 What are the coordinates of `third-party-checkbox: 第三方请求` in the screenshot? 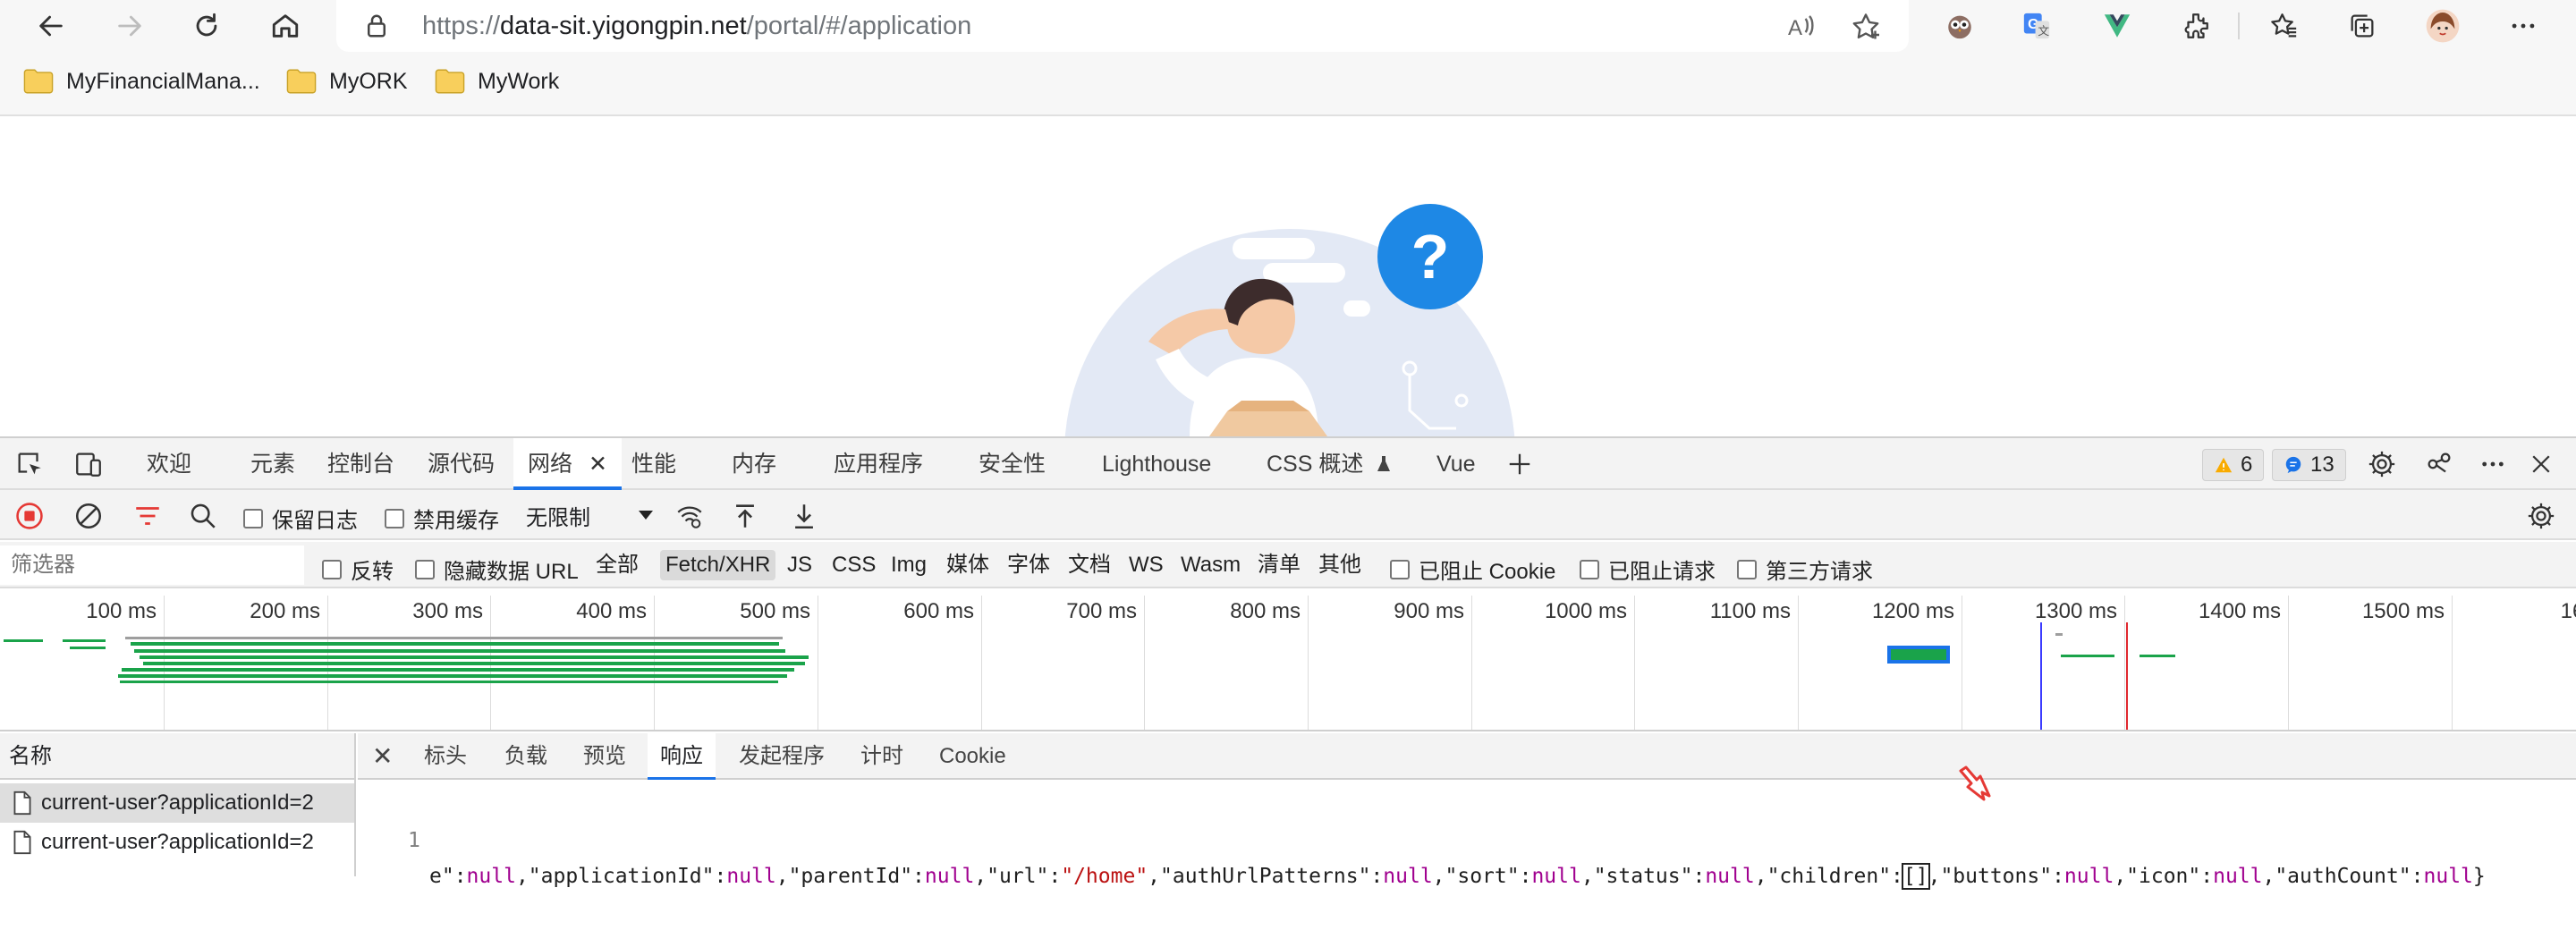 It's located at (1805, 569).